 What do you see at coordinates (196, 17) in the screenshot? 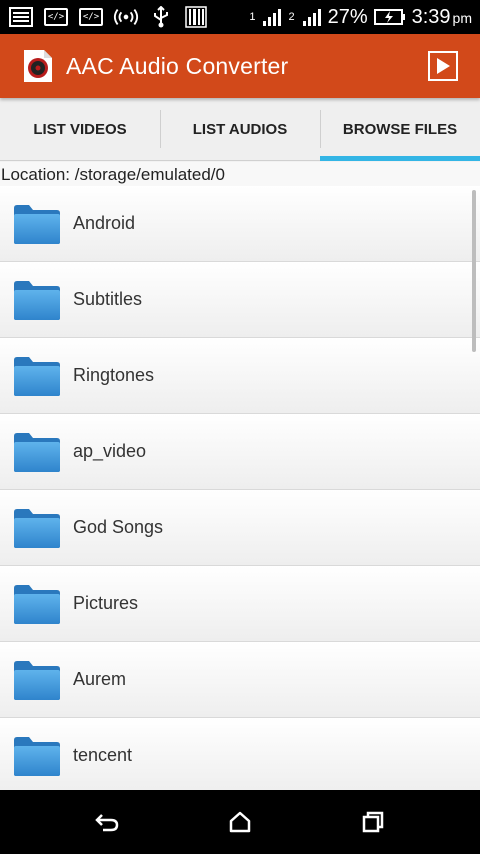
I see `barcode-icon` at bounding box center [196, 17].